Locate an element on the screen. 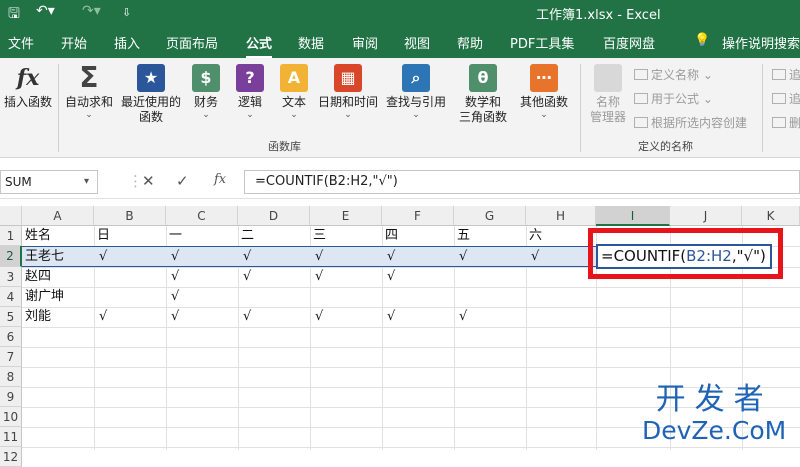 The image size is (800, 467). more-functions-button: ⋯ 其他函数 ⌄ is located at coordinates (544, 92).